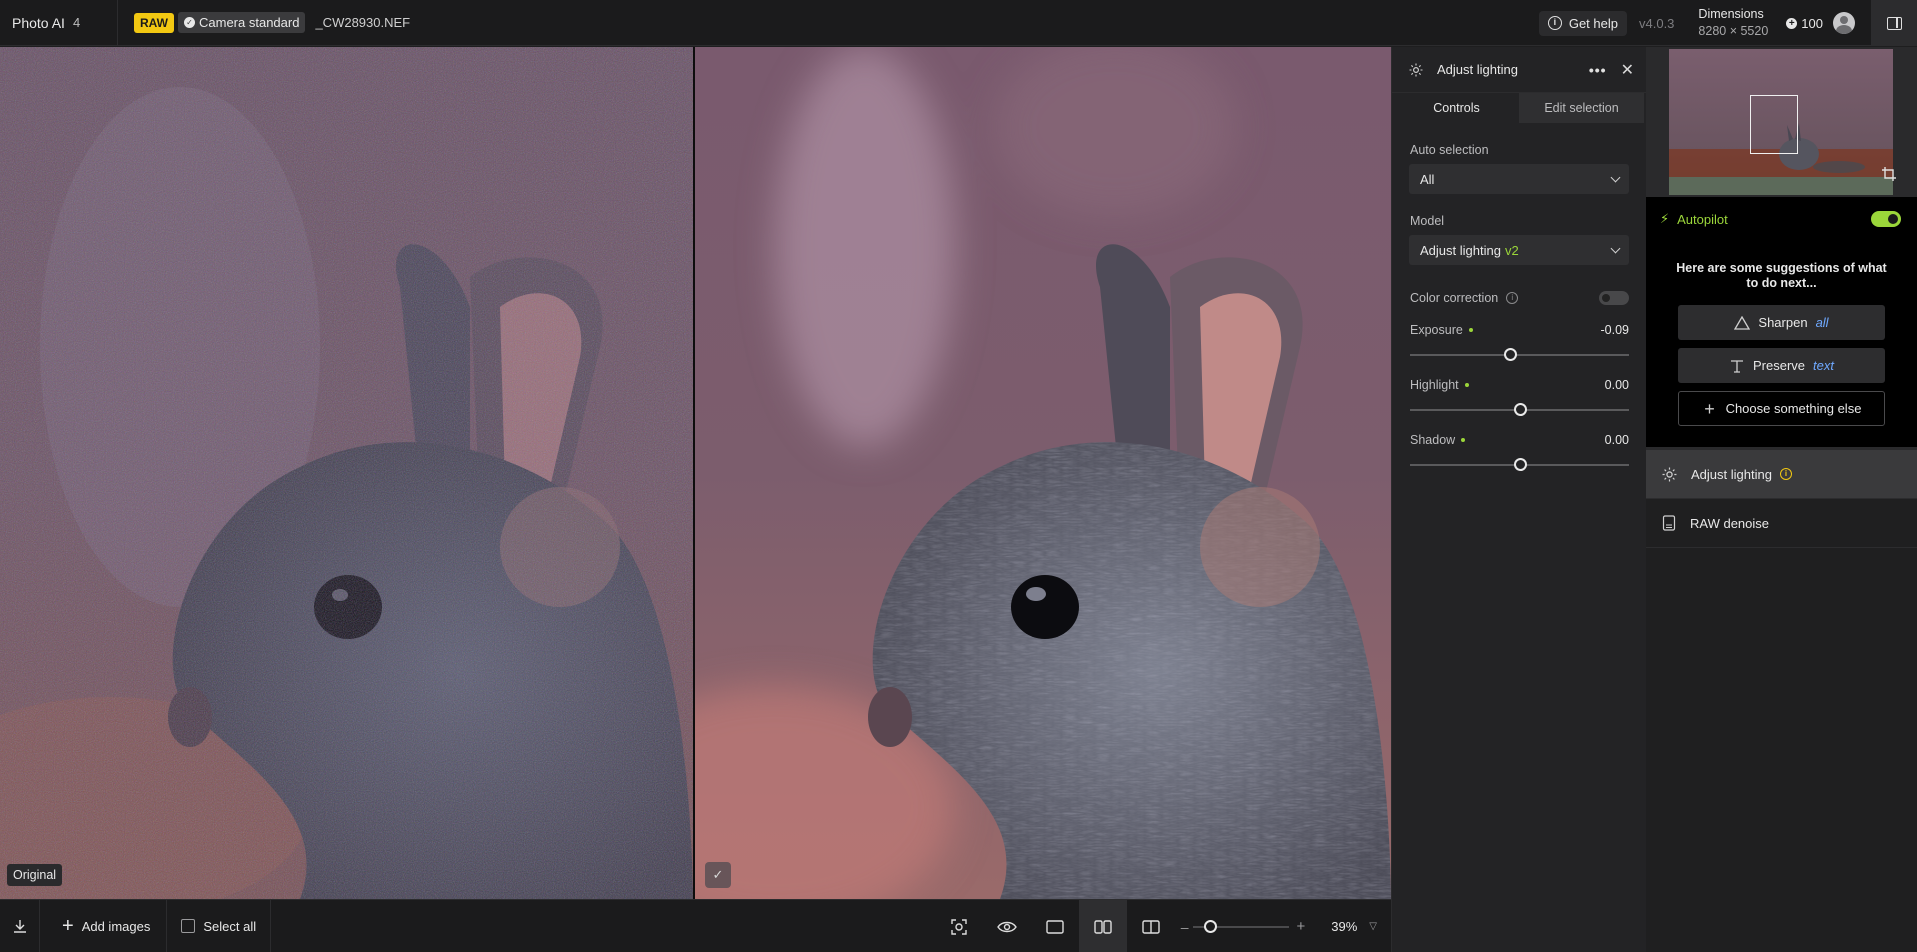 The height and width of the screenshot is (952, 1917). Describe the element at coordinates (1886, 219) in the screenshot. I see `autopilot-toggle` at that location.